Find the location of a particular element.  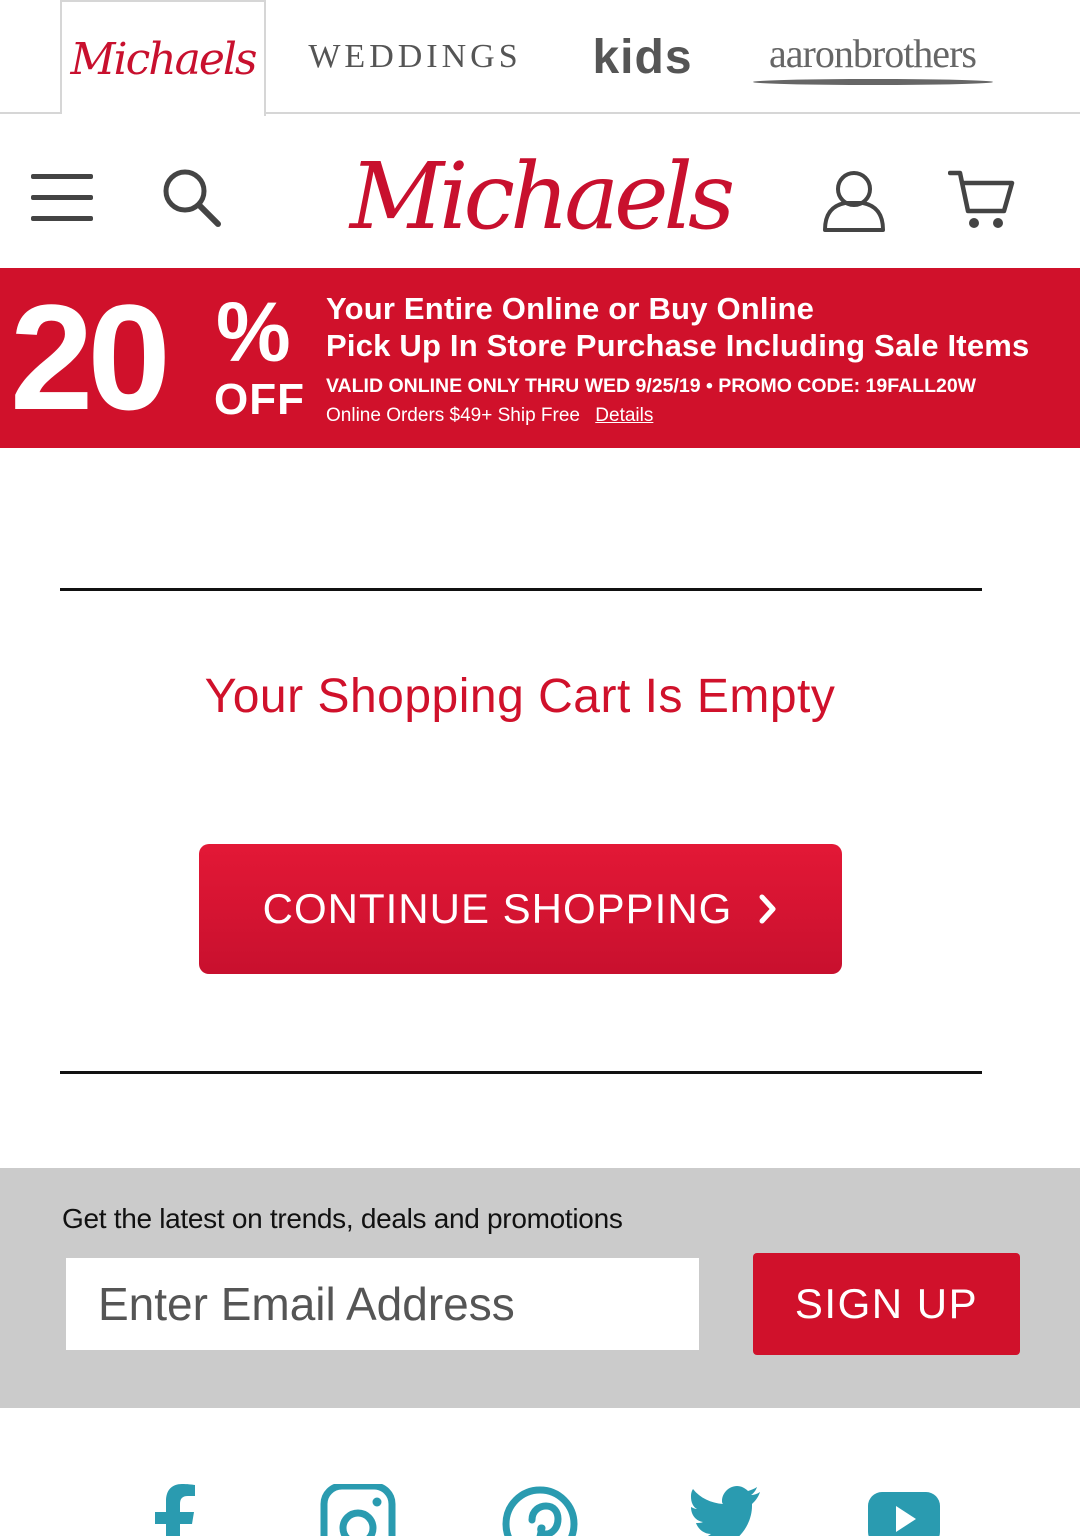

promo-off: OFF is located at coordinates (259, 399).